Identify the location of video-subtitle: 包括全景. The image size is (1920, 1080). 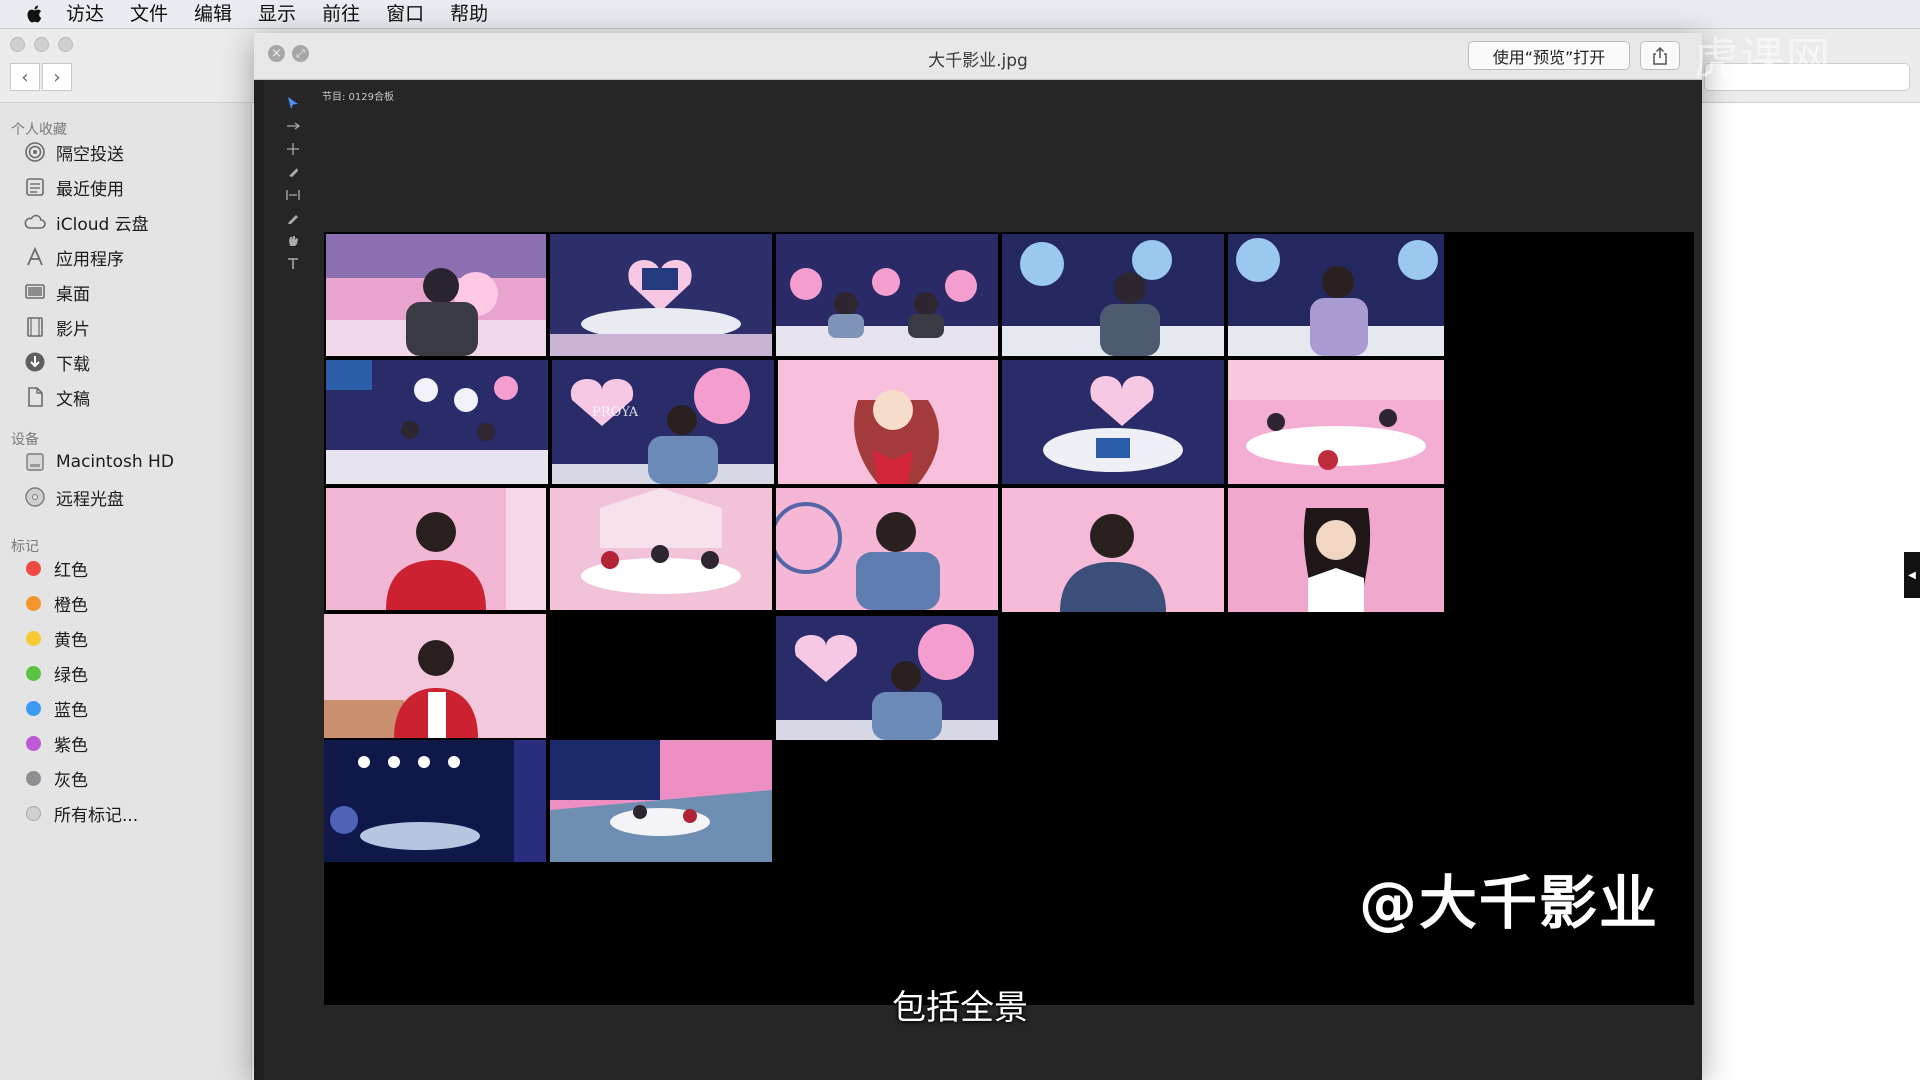
(960, 1008).